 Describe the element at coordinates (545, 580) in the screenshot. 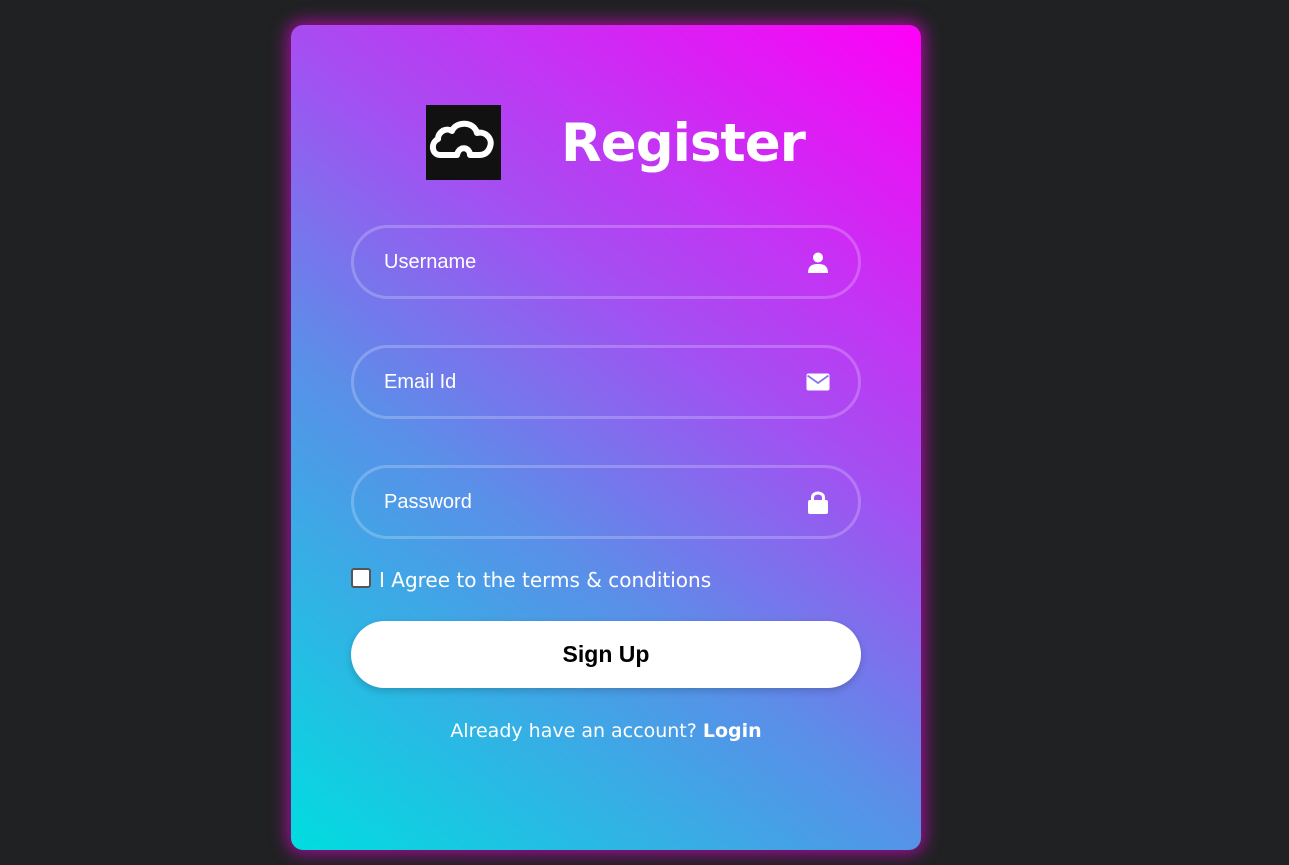

I see `terms-label: I Agree to the terms & conditions` at that location.